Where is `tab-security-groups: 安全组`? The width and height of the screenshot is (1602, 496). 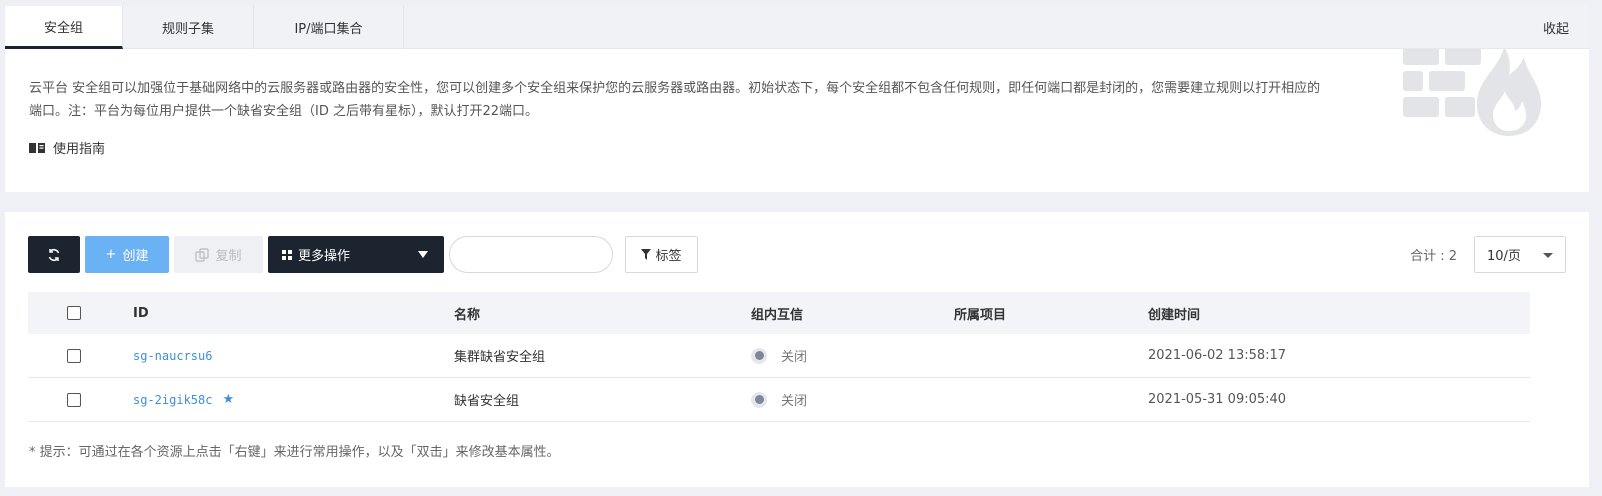
tab-security-groups: 安全组 is located at coordinates (64, 27).